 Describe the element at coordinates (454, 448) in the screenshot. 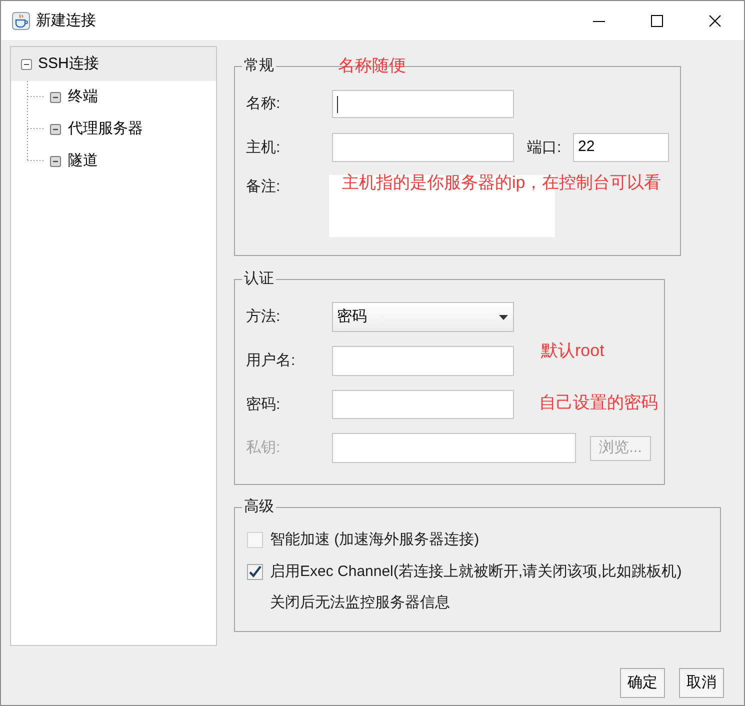

I see `private-key-field` at that location.